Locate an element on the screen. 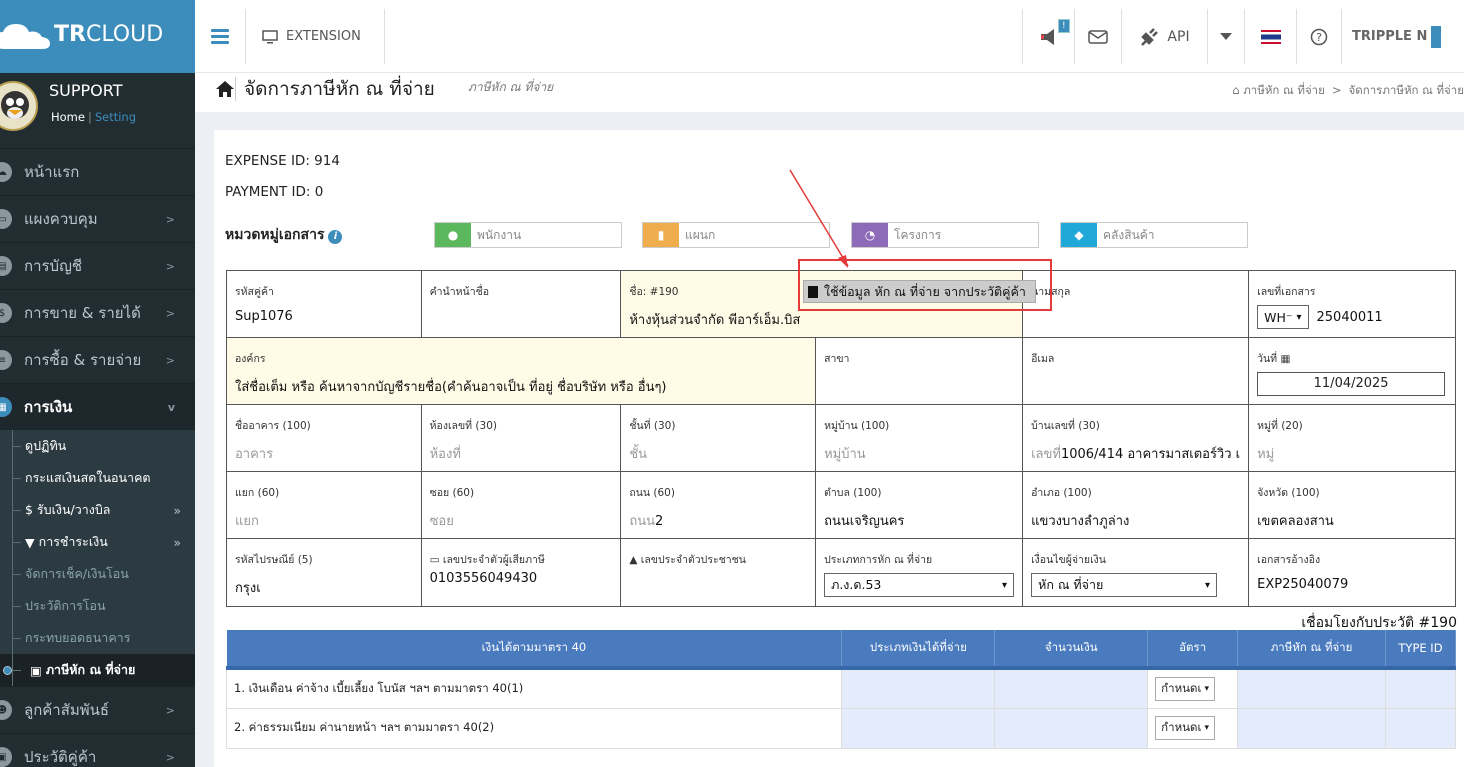  info-icon: i is located at coordinates (335, 237).